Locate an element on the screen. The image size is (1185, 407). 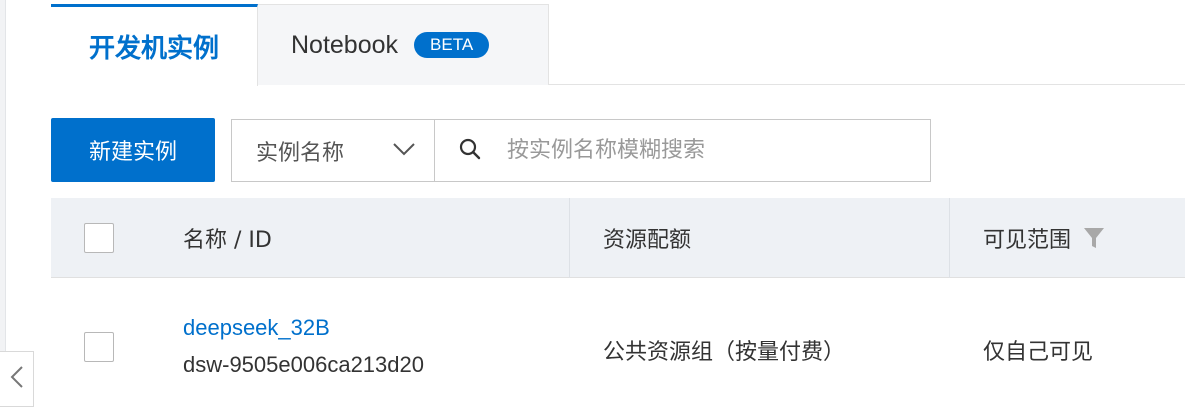
search-group: 实例名称 is located at coordinates (581, 150).